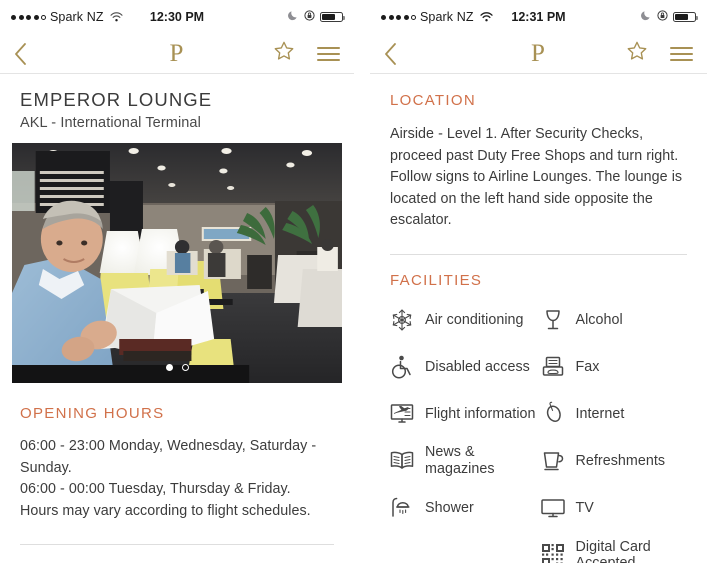 This screenshot has height=563, width=707. I want to click on facilities-heading: FACILITIES, so click(436, 280).